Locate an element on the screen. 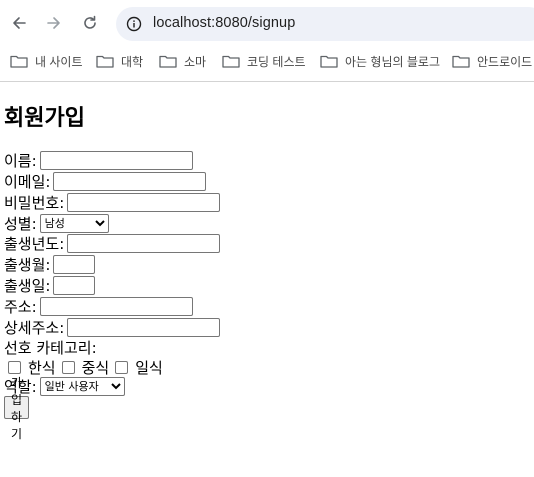 This screenshot has height=477, width=534. category-label: 선호 카테고리: is located at coordinates (50, 348).